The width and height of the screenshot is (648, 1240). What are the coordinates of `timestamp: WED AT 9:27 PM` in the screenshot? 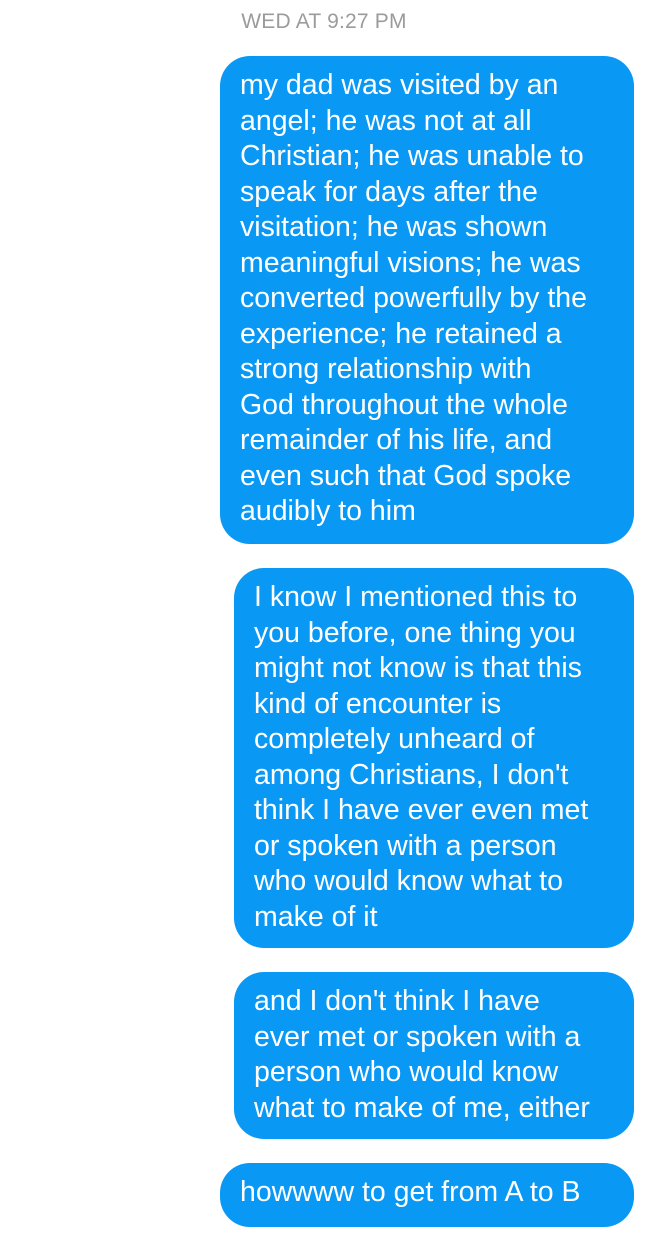 It's located at (324, 21).